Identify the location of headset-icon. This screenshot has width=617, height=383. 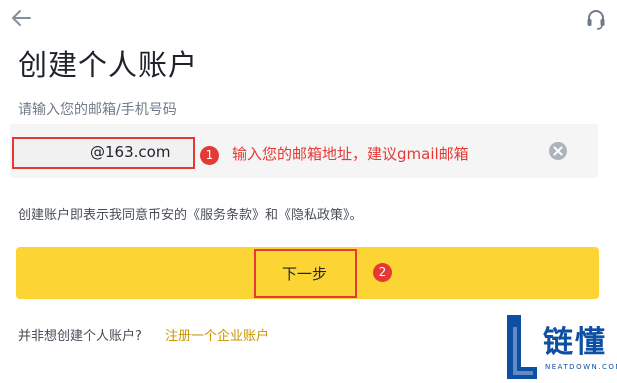
(596, 19).